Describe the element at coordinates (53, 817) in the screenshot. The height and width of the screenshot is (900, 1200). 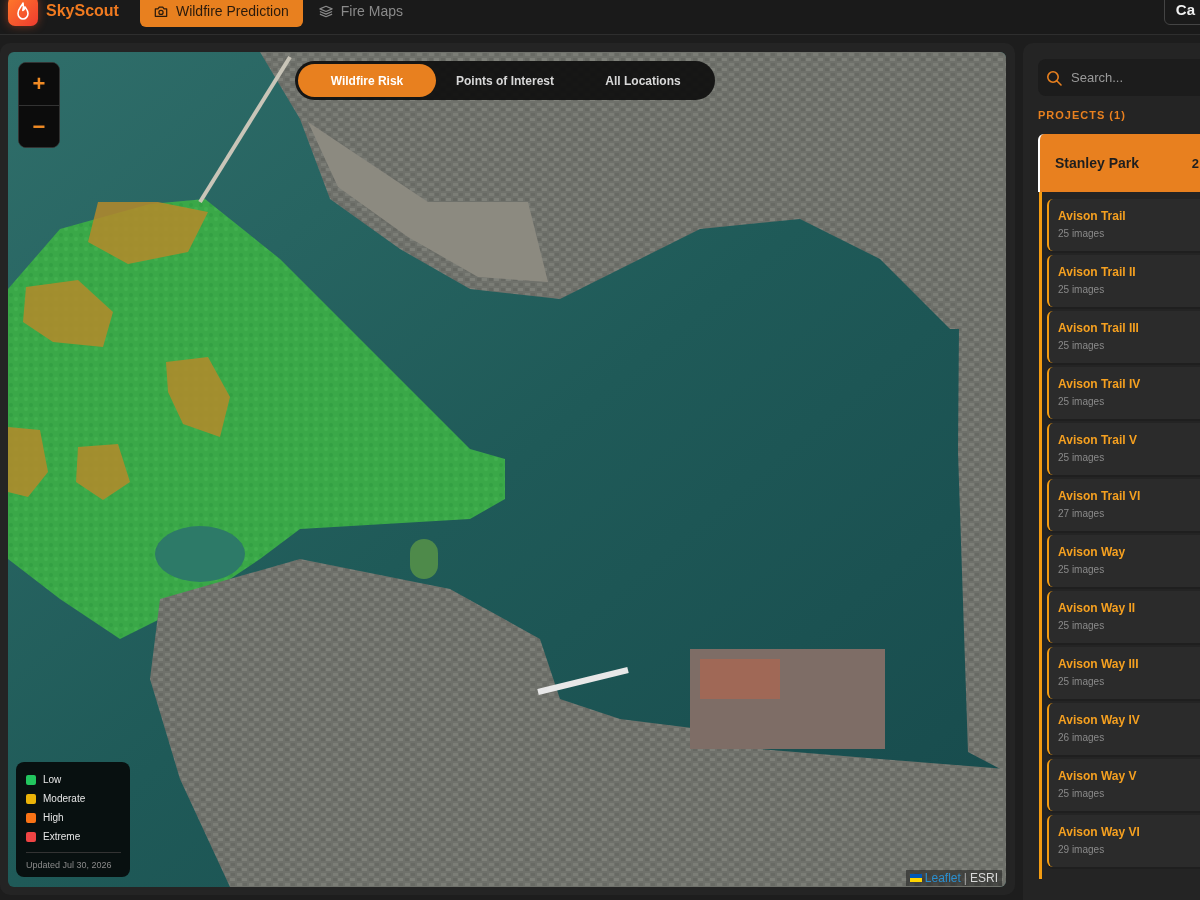
I see `legend-label: High` at that location.